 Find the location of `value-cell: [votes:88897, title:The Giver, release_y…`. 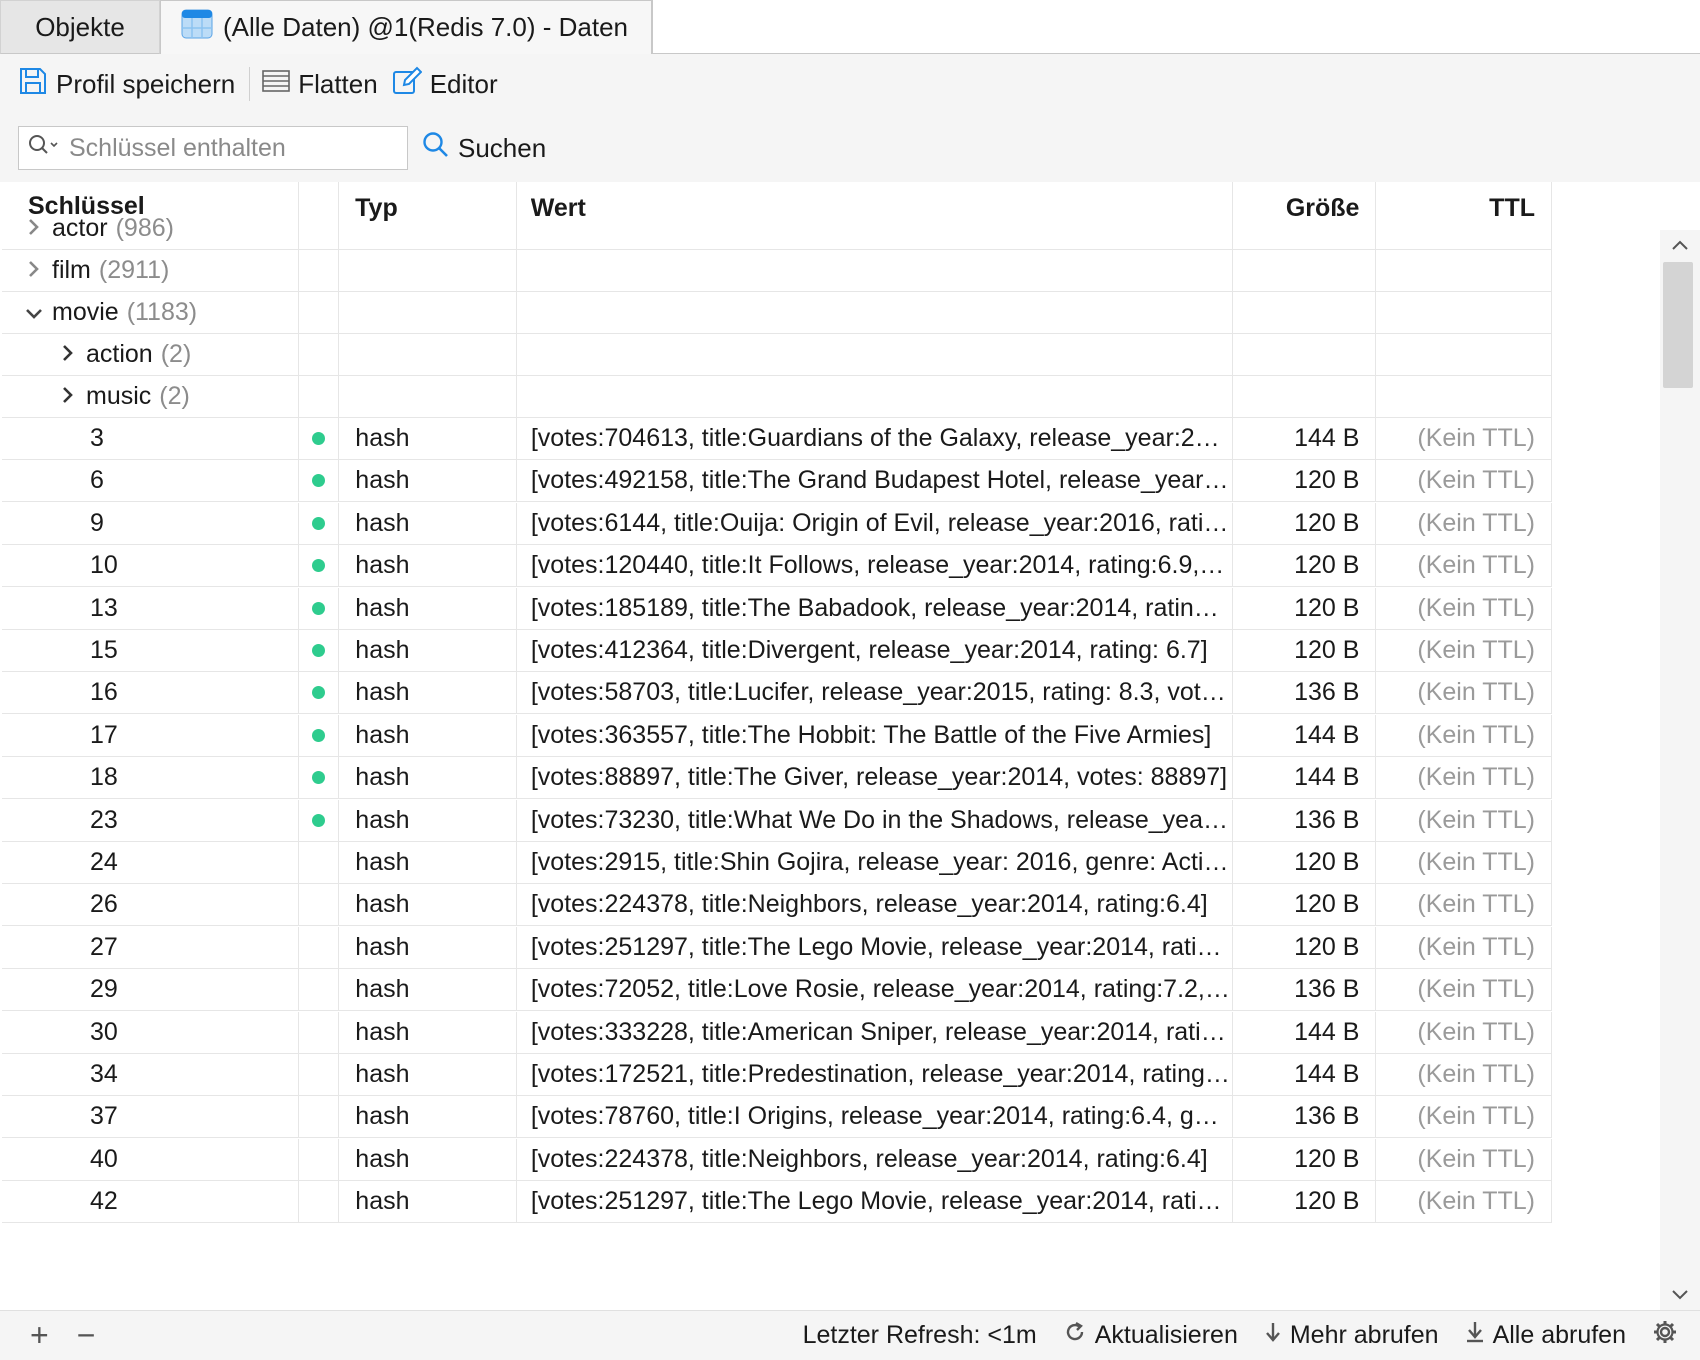

value-cell: [votes:88897, title:The Giver, release_y… is located at coordinates (875, 778).